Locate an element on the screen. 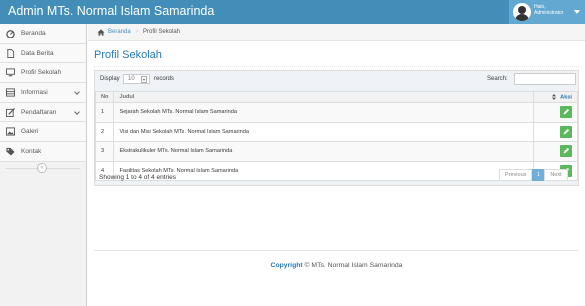  picture-icon is located at coordinates (10, 131).